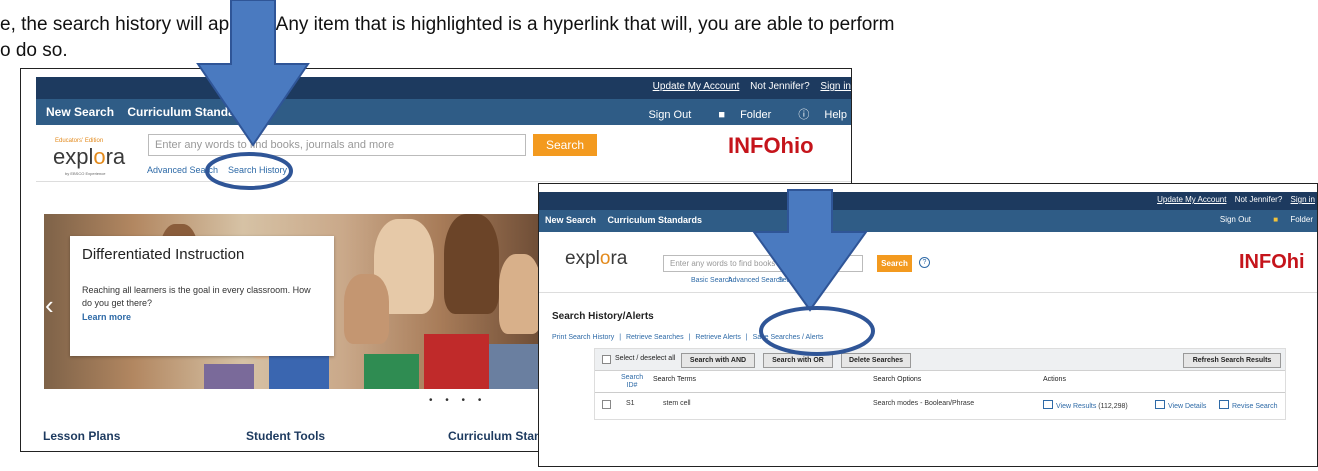  I want to click on explora-logo: explora, so click(596, 259).